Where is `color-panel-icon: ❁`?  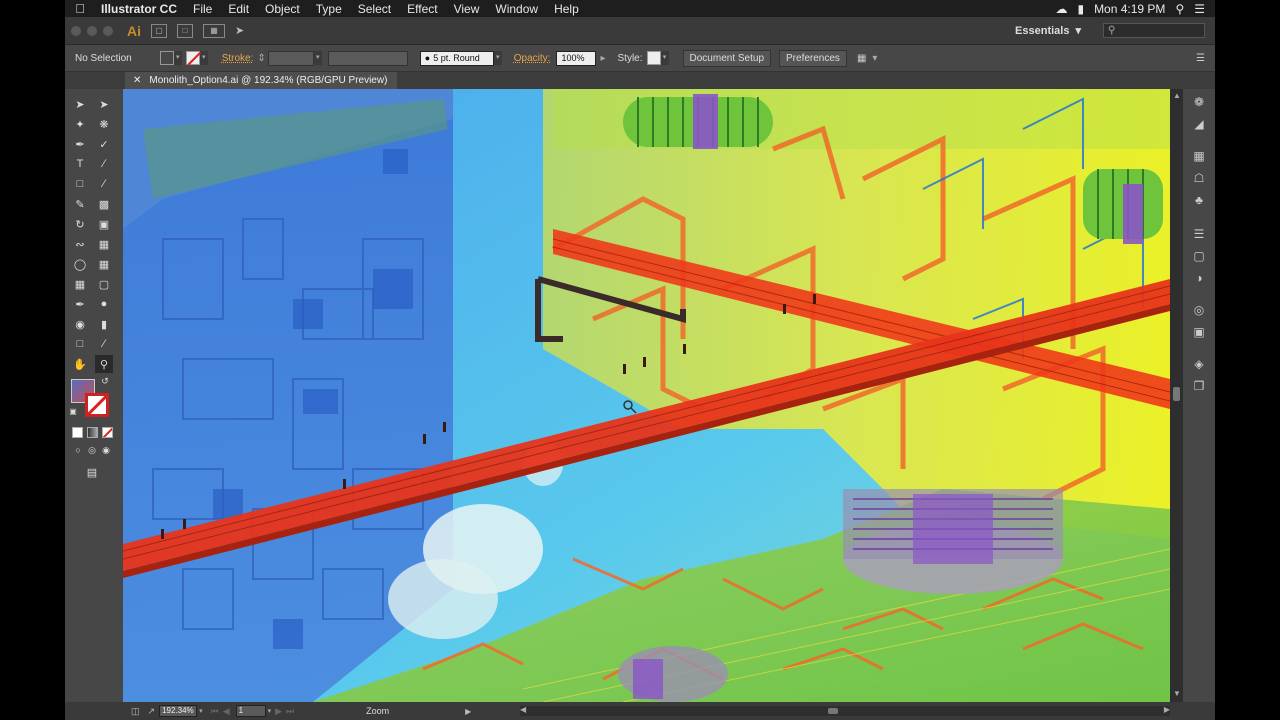
color-panel-icon: ❁ is located at coordinates (1199, 102).